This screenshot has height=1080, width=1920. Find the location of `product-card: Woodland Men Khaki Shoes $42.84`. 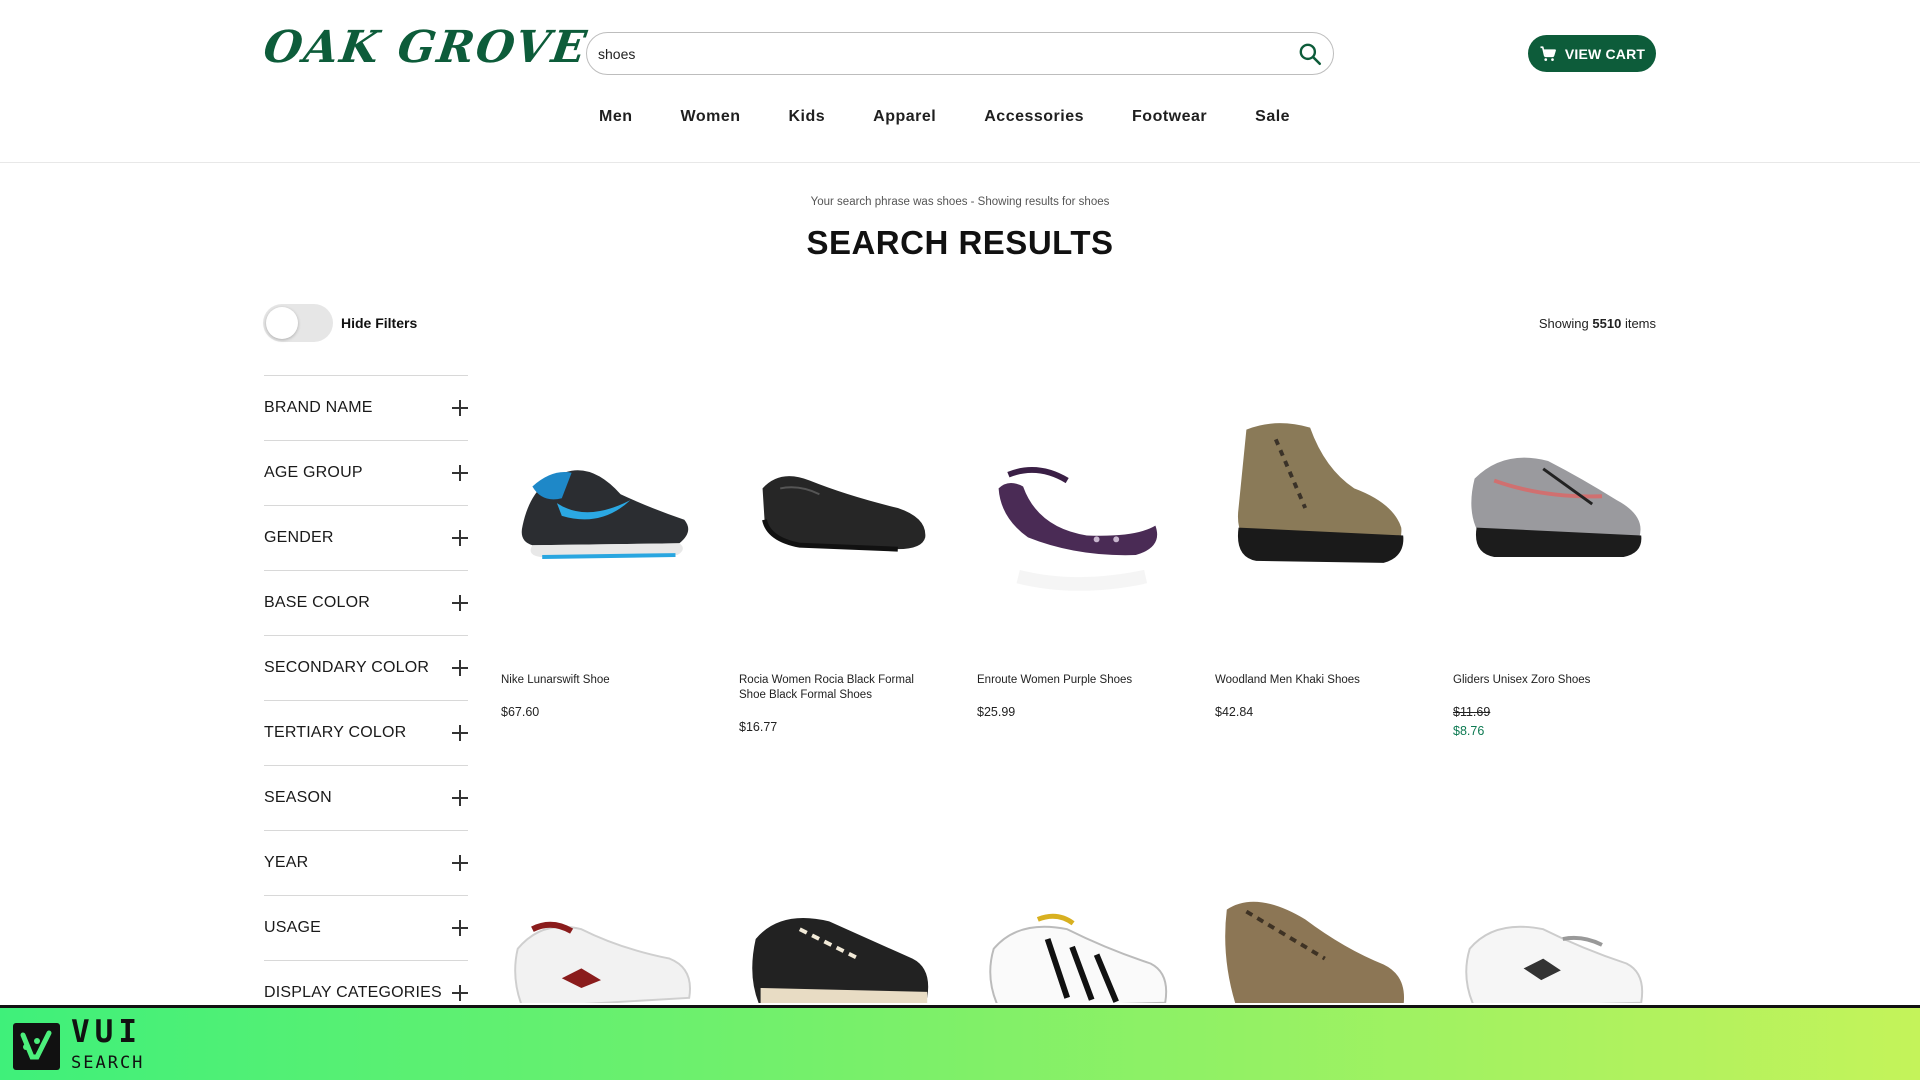

product-card: Woodland Men Khaki Shoes $42.84 is located at coordinates (1315, 548).